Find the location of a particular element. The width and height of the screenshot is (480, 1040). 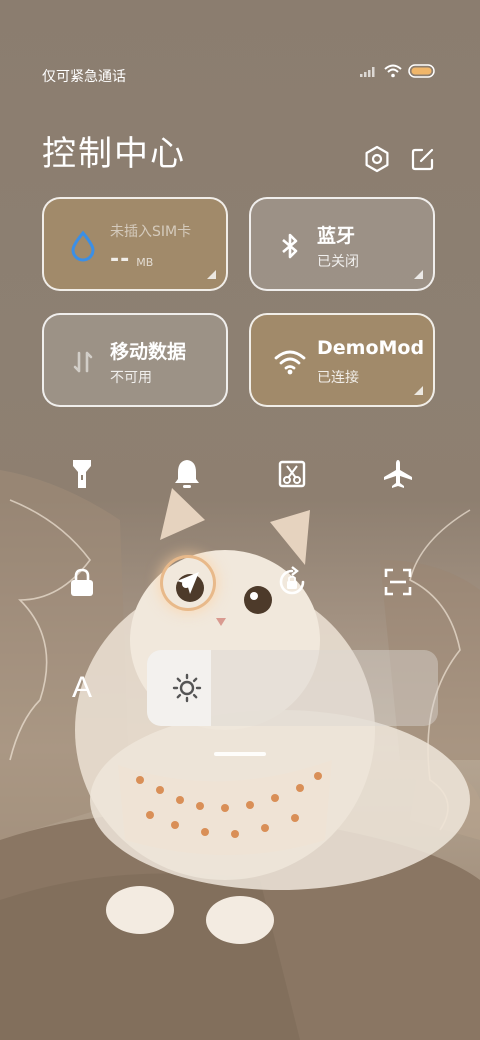

bluetooth-status: 已关闭 is located at coordinates (338, 262).